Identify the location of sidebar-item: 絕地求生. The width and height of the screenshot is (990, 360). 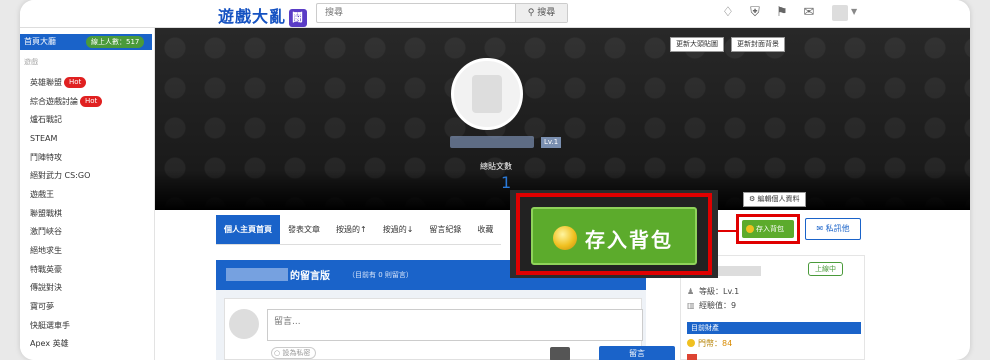
(66, 250).